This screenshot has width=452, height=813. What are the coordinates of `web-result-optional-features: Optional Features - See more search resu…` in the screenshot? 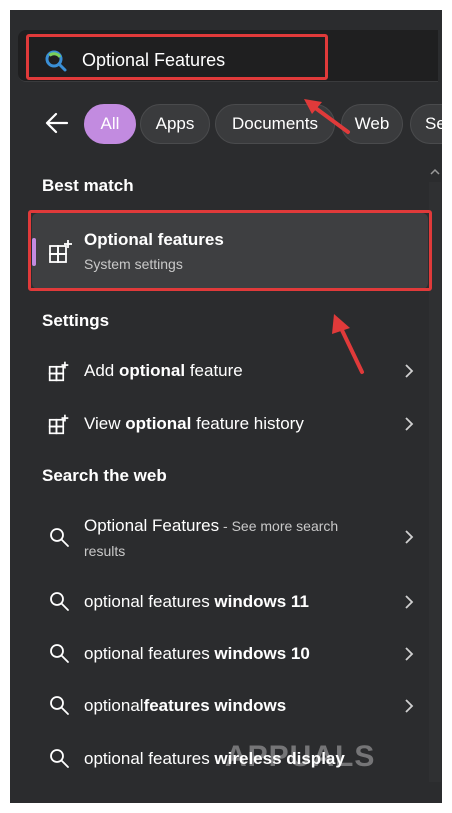 It's located at (230, 537).